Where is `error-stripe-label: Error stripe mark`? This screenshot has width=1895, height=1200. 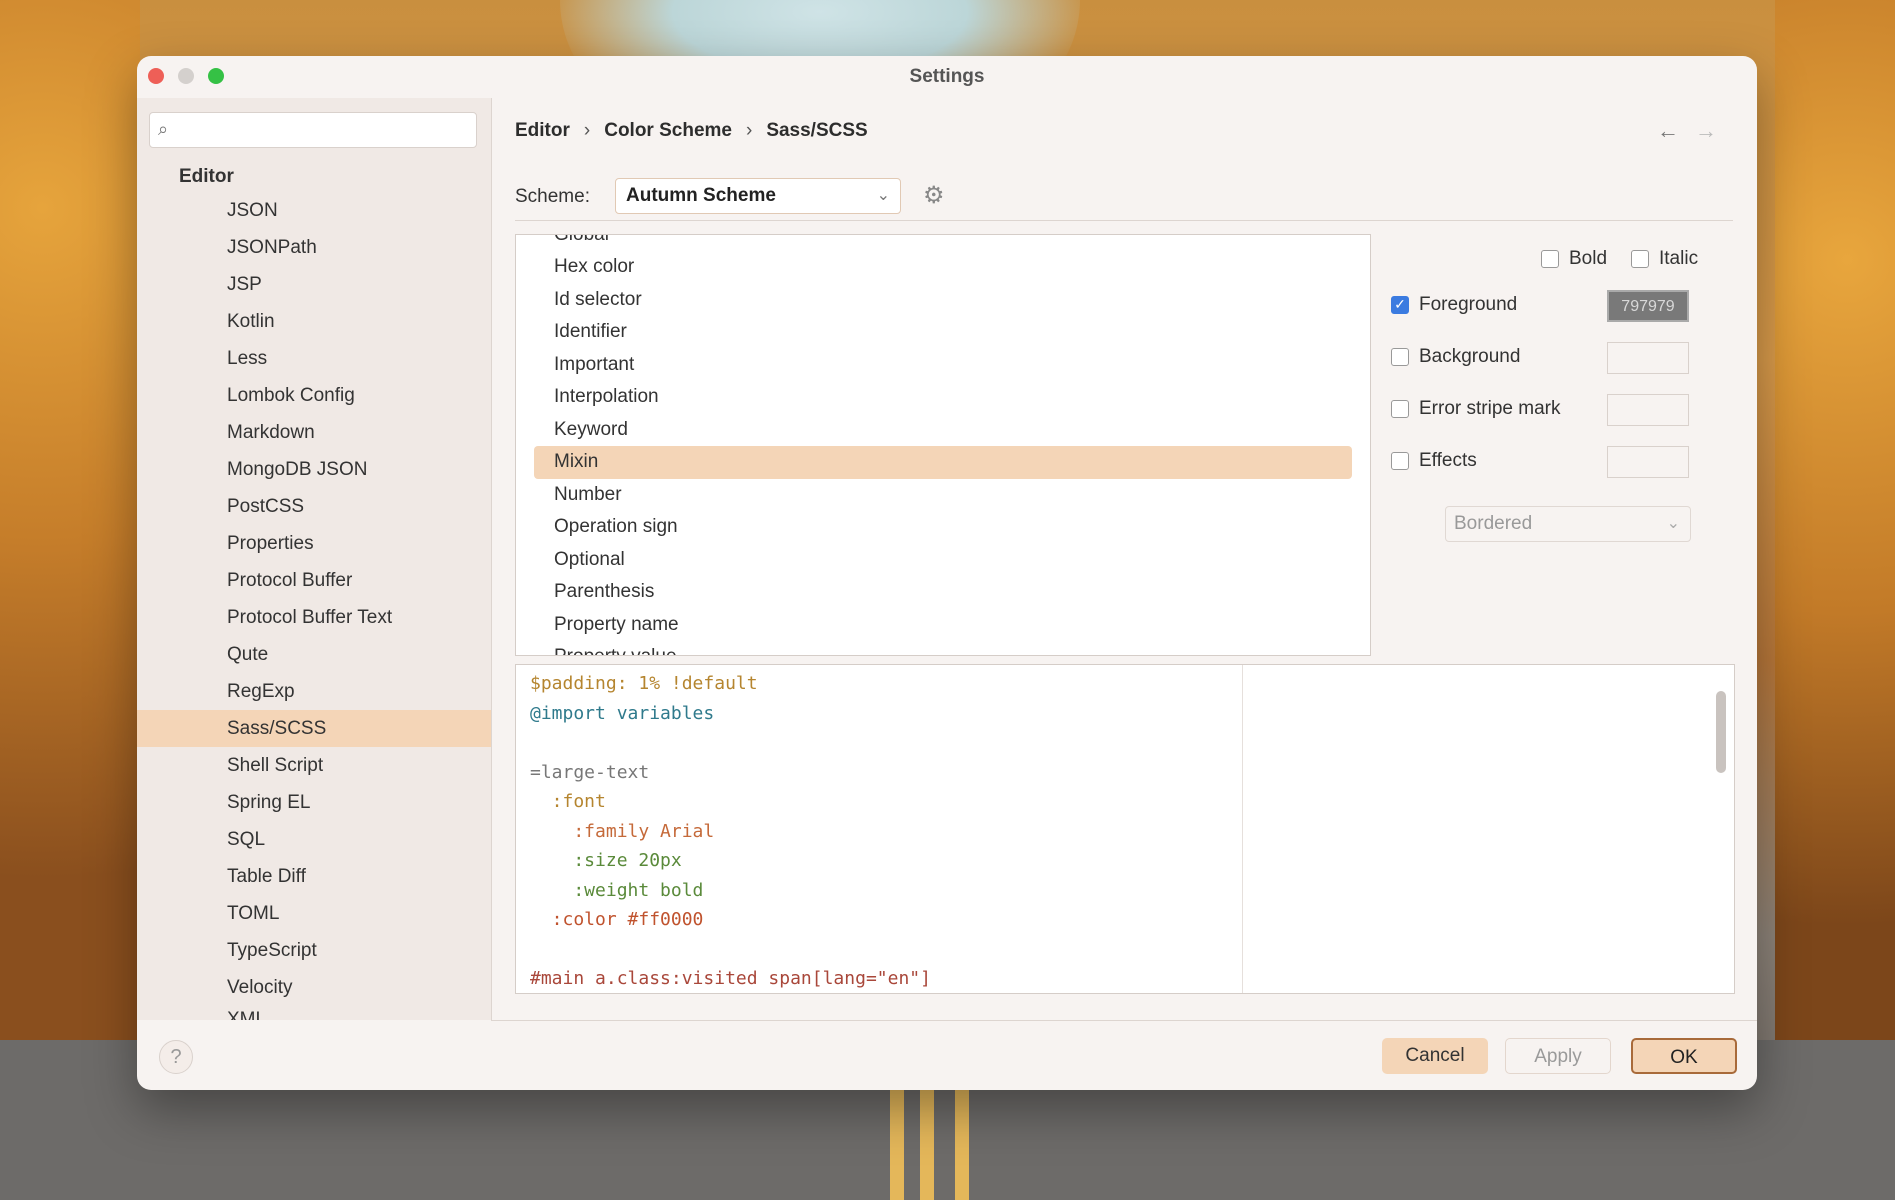 error-stripe-label: Error stripe mark is located at coordinates (1490, 408).